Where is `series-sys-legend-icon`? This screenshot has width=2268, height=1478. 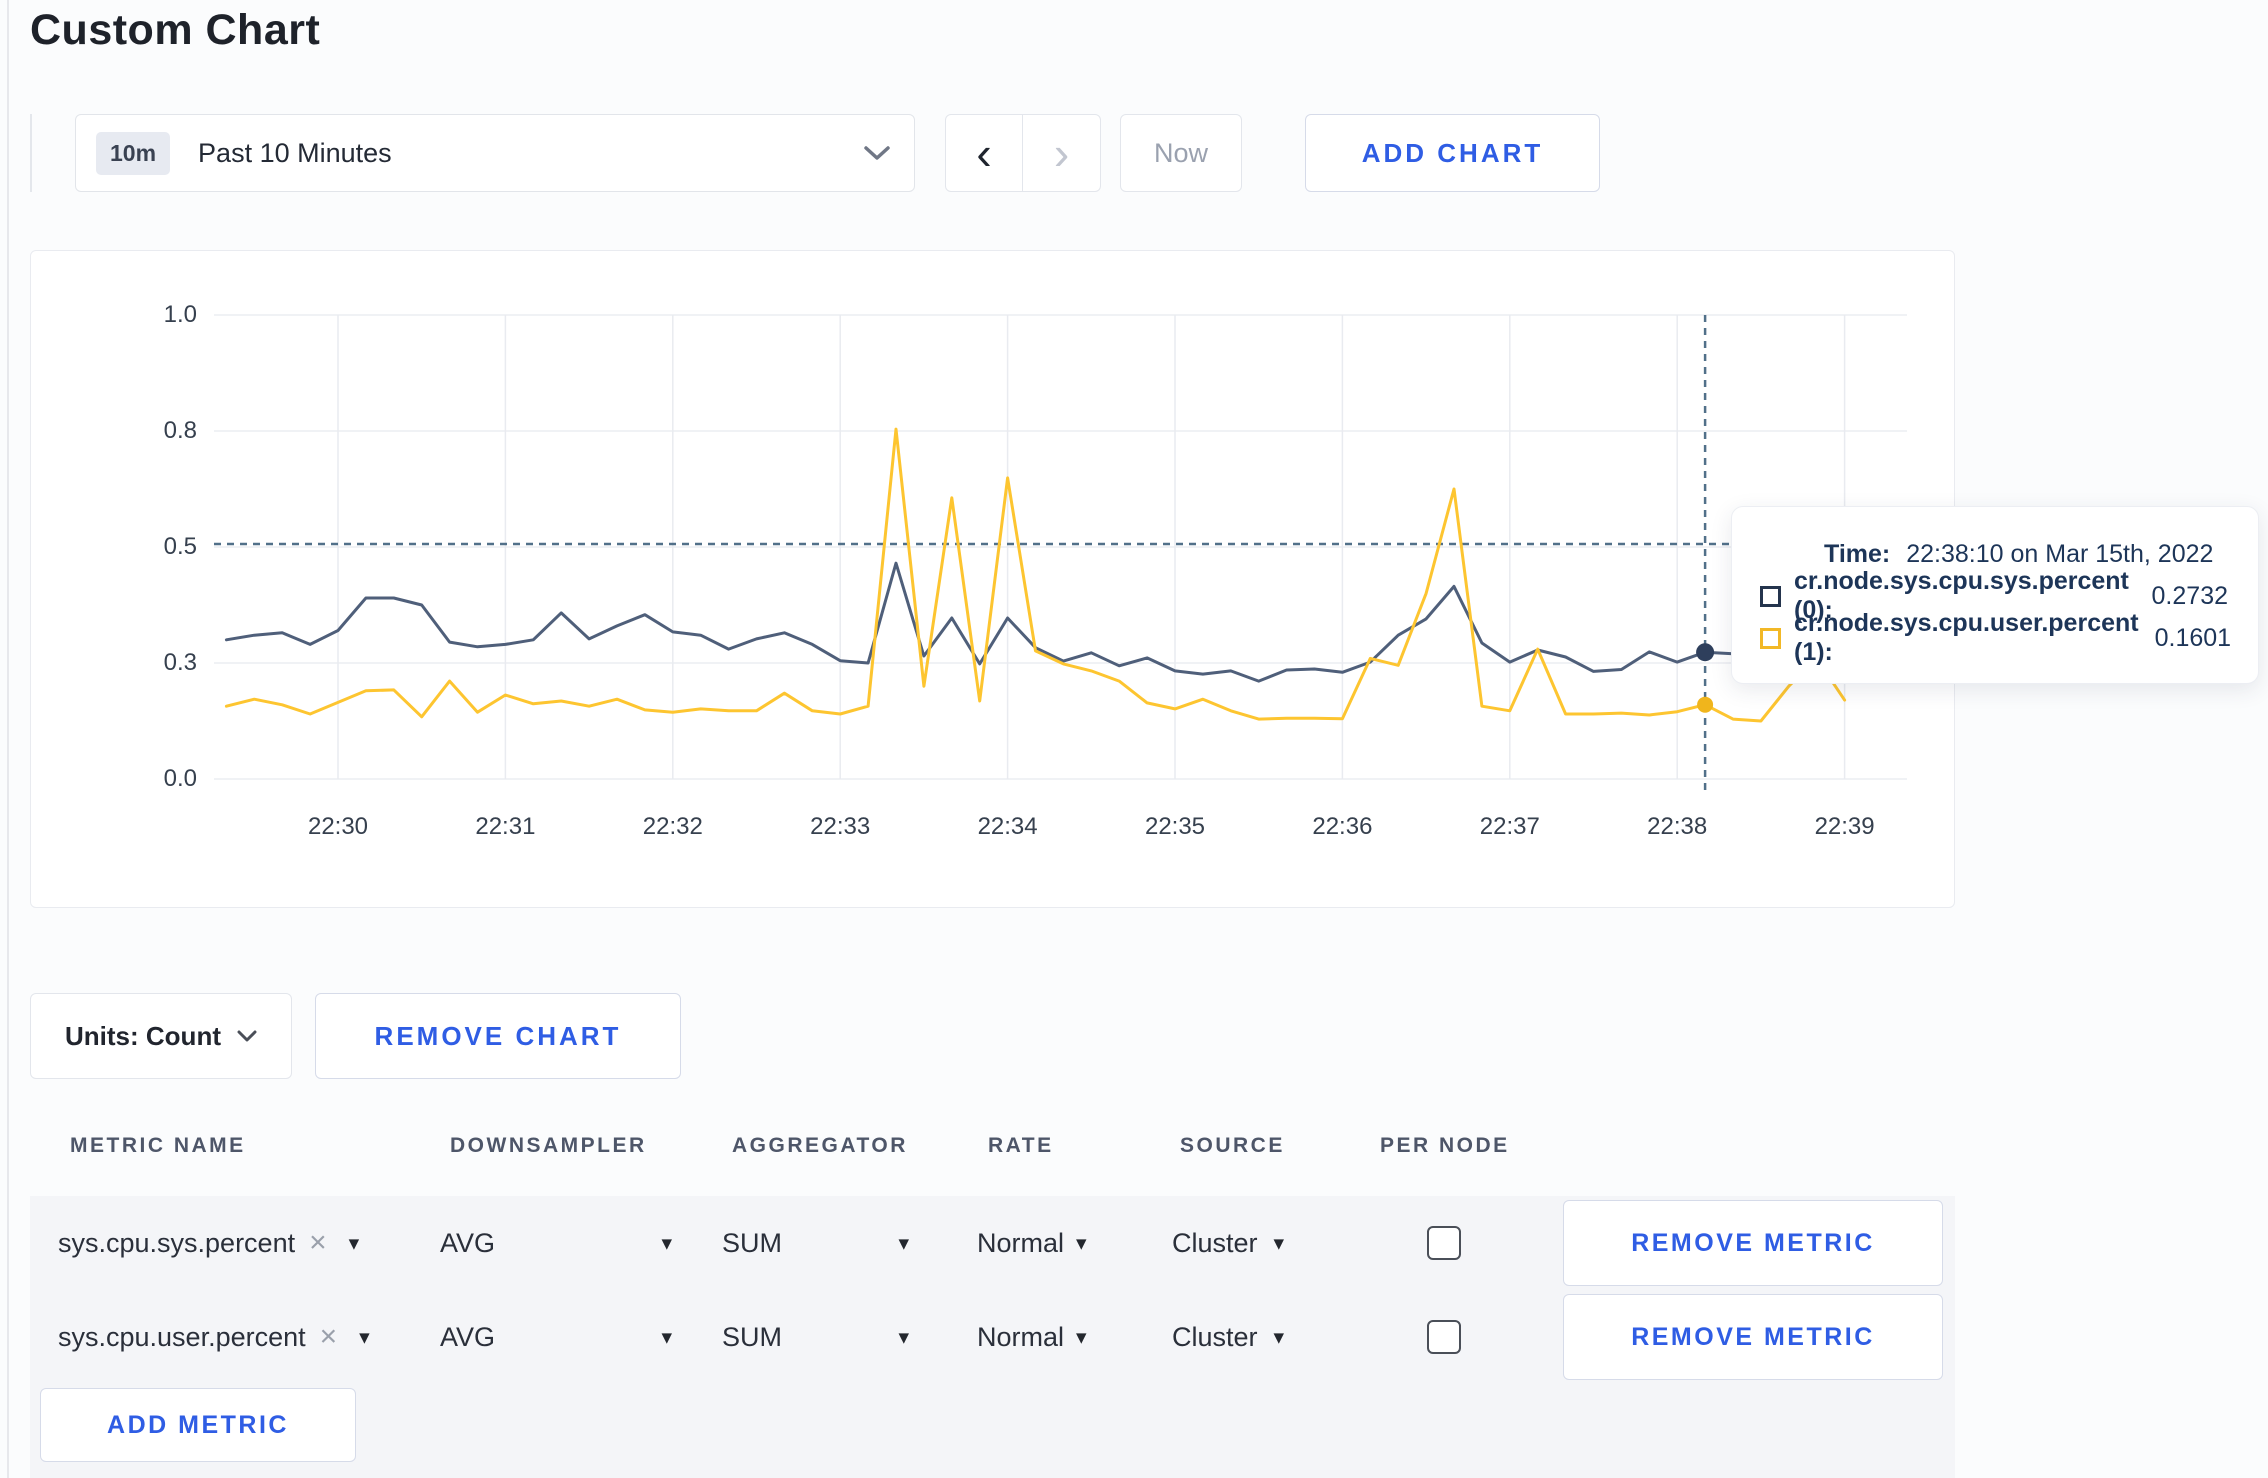
series-sys-legend-icon is located at coordinates (1770, 596).